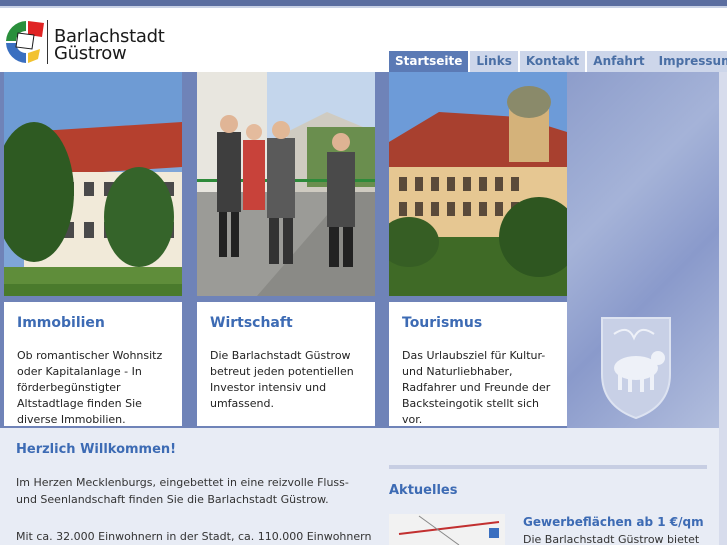 The width and height of the screenshot is (727, 545). I want to click on news-title-link: Gewerbeflächen ab 1 €/qm, so click(613, 522).